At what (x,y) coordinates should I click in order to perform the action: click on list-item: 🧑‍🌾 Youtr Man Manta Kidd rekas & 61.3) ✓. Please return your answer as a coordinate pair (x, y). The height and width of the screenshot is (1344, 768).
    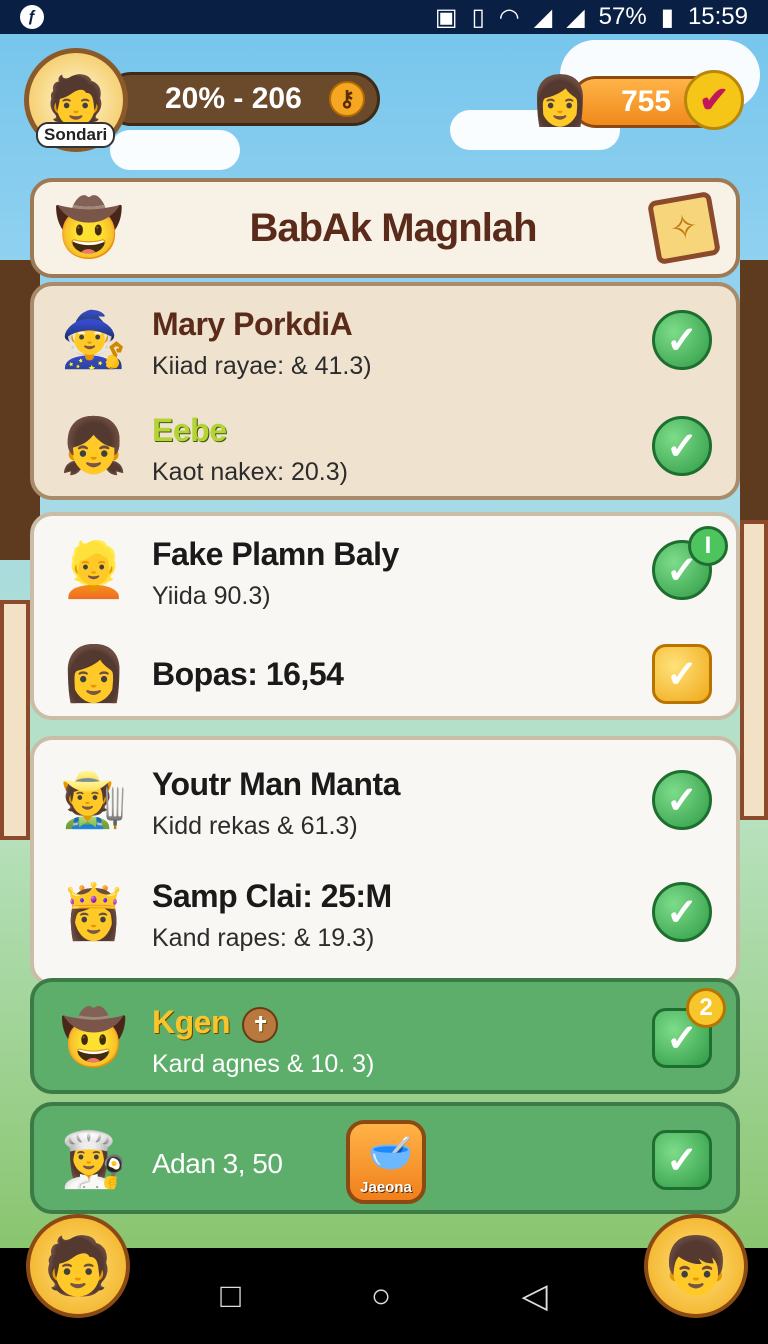
    Looking at the image, I should click on (385, 801).